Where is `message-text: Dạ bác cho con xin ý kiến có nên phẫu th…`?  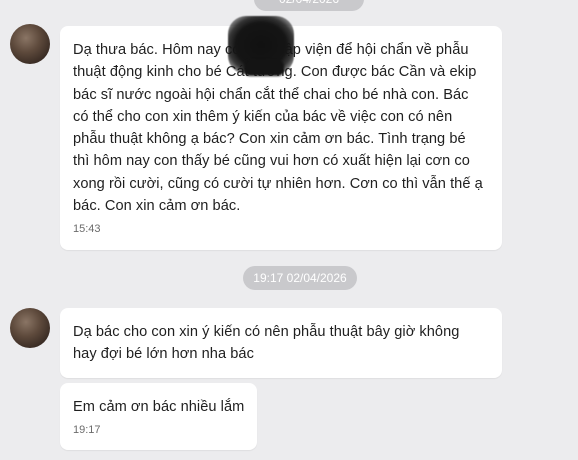 message-text: Dạ bác cho con xin ý kiến có nên phẫu th… is located at coordinates (266, 343).